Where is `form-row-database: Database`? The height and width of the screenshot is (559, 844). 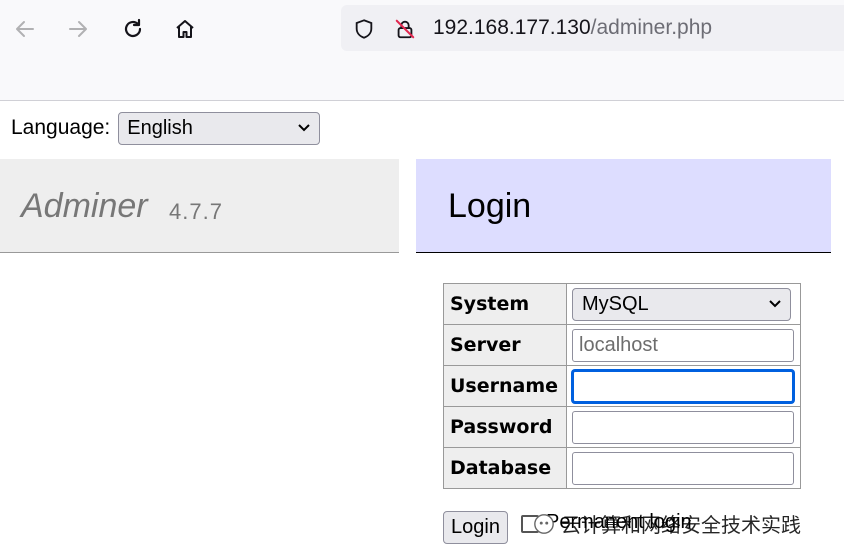 form-row-database: Database is located at coordinates (622, 468).